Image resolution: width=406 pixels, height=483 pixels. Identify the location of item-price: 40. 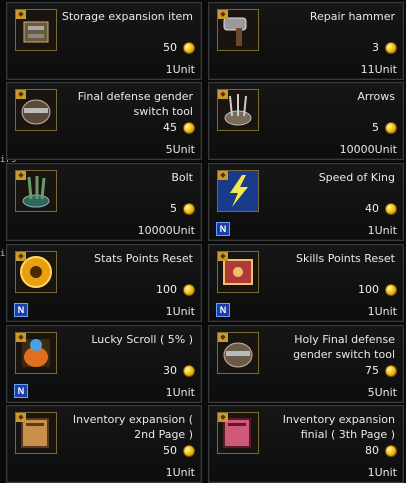
(372, 208).